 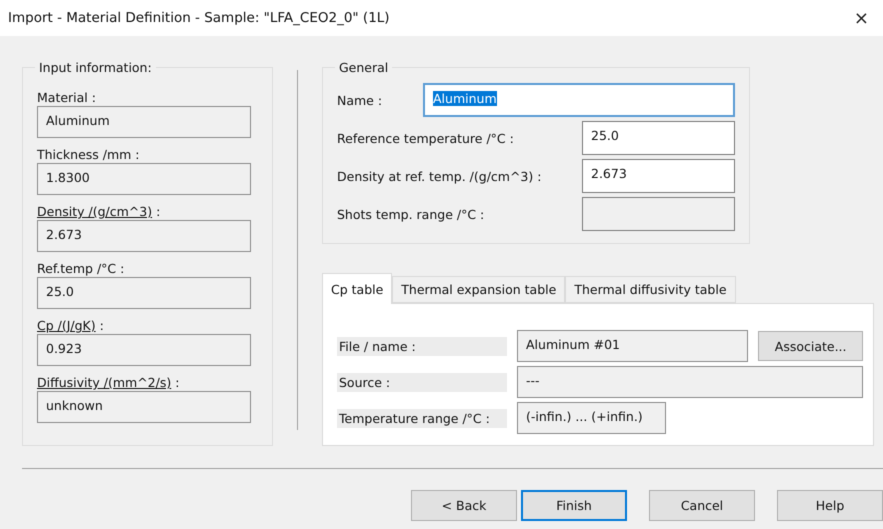 What do you see at coordinates (360, 100) in the screenshot?
I see `name-label: Name :` at bounding box center [360, 100].